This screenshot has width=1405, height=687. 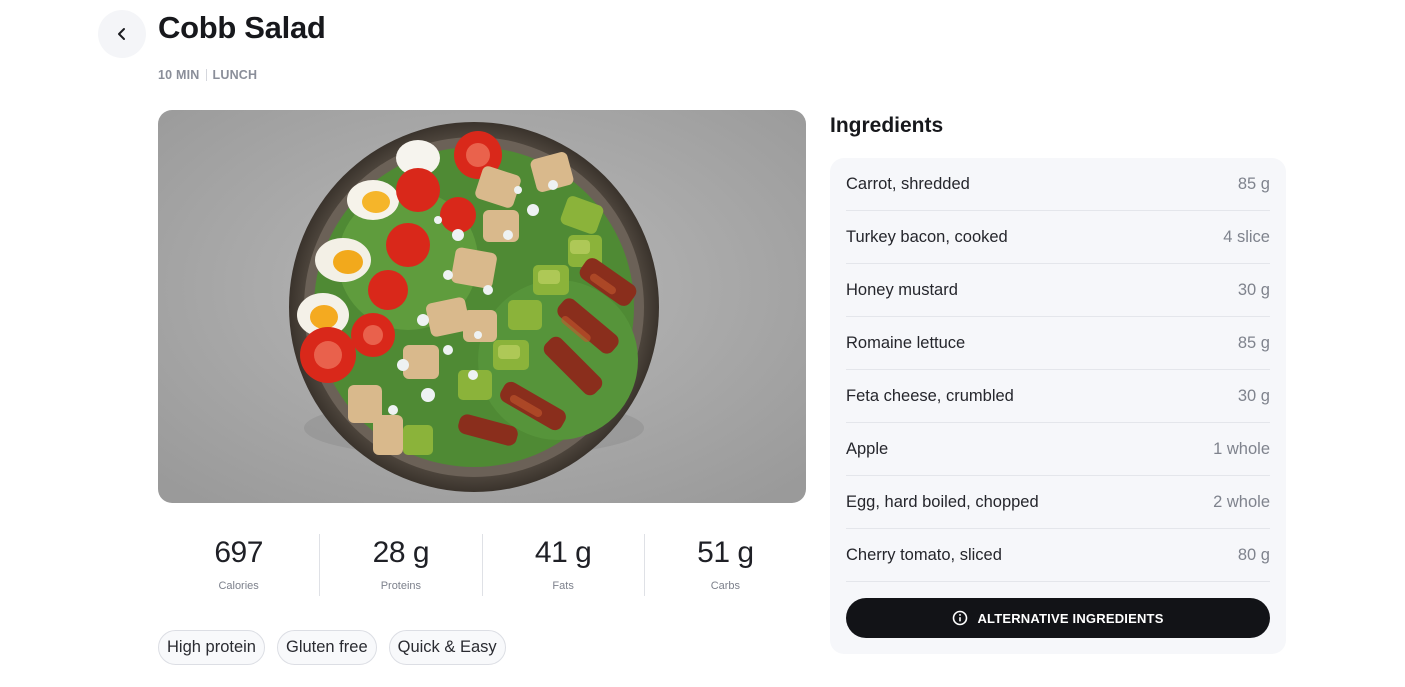 What do you see at coordinates (238, 586) in the screenshot?
I see `calories-label: Calories` at bounding box center [238, 586].